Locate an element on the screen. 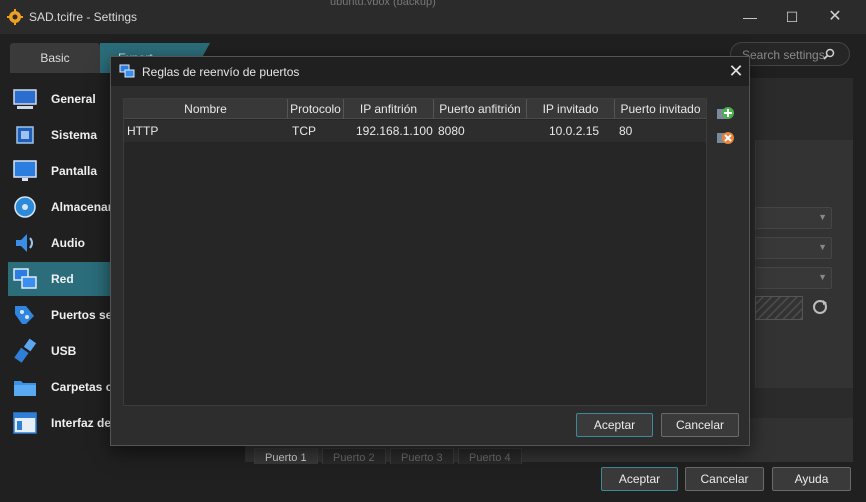 This screenshot has width=866, height=502. tab-puerto-3: Puerto 3 is located at coordinates (422, 456).